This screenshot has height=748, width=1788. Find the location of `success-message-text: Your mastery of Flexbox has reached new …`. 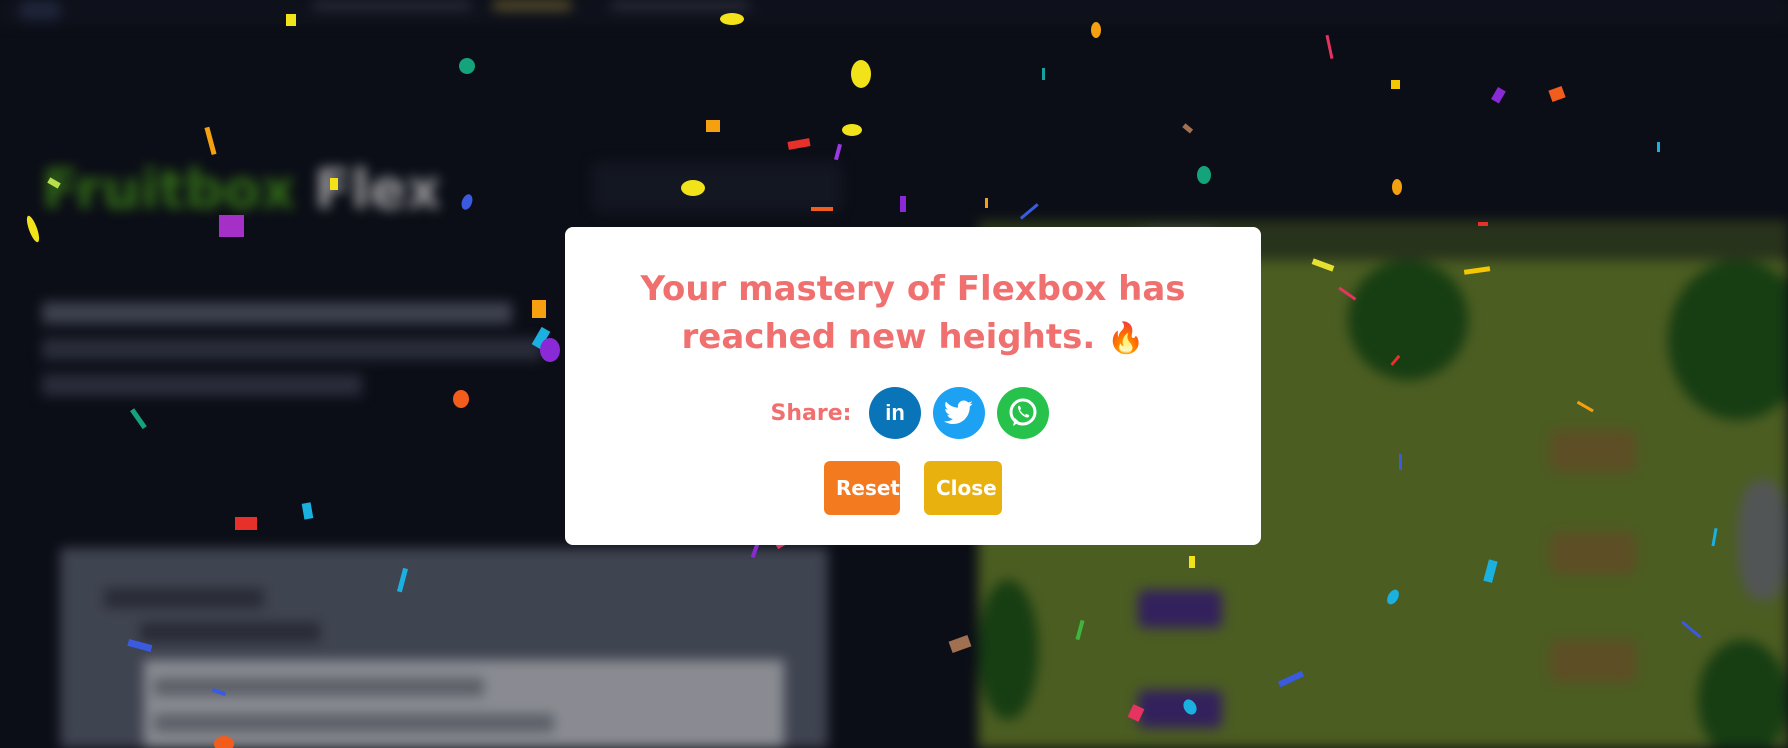

success-message-text: Your mastery of Flexbox has reached new … is located at coordinates (913, 313).